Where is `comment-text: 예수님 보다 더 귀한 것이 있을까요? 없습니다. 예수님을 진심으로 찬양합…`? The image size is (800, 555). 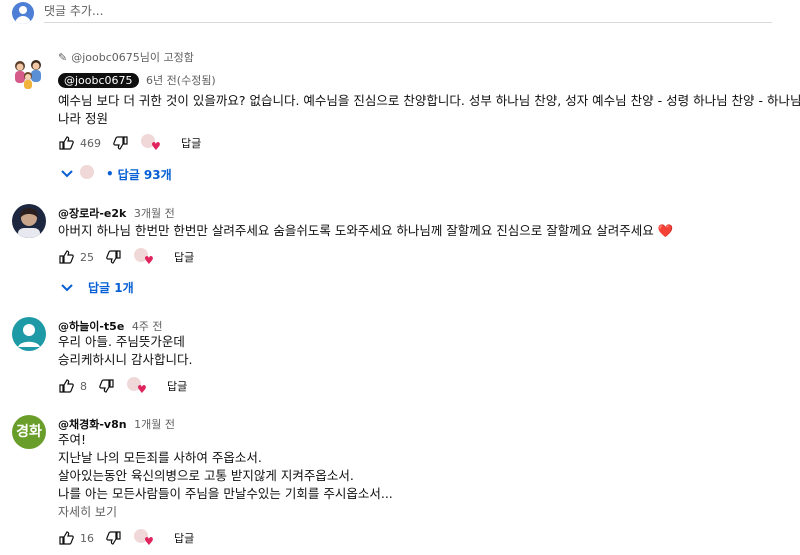 comment-text: 예수님 보다 더 귀한 것이 있을까요? 없습니다. 예수님을 진심으로 찬양합… is located at coordinates (429, 110).